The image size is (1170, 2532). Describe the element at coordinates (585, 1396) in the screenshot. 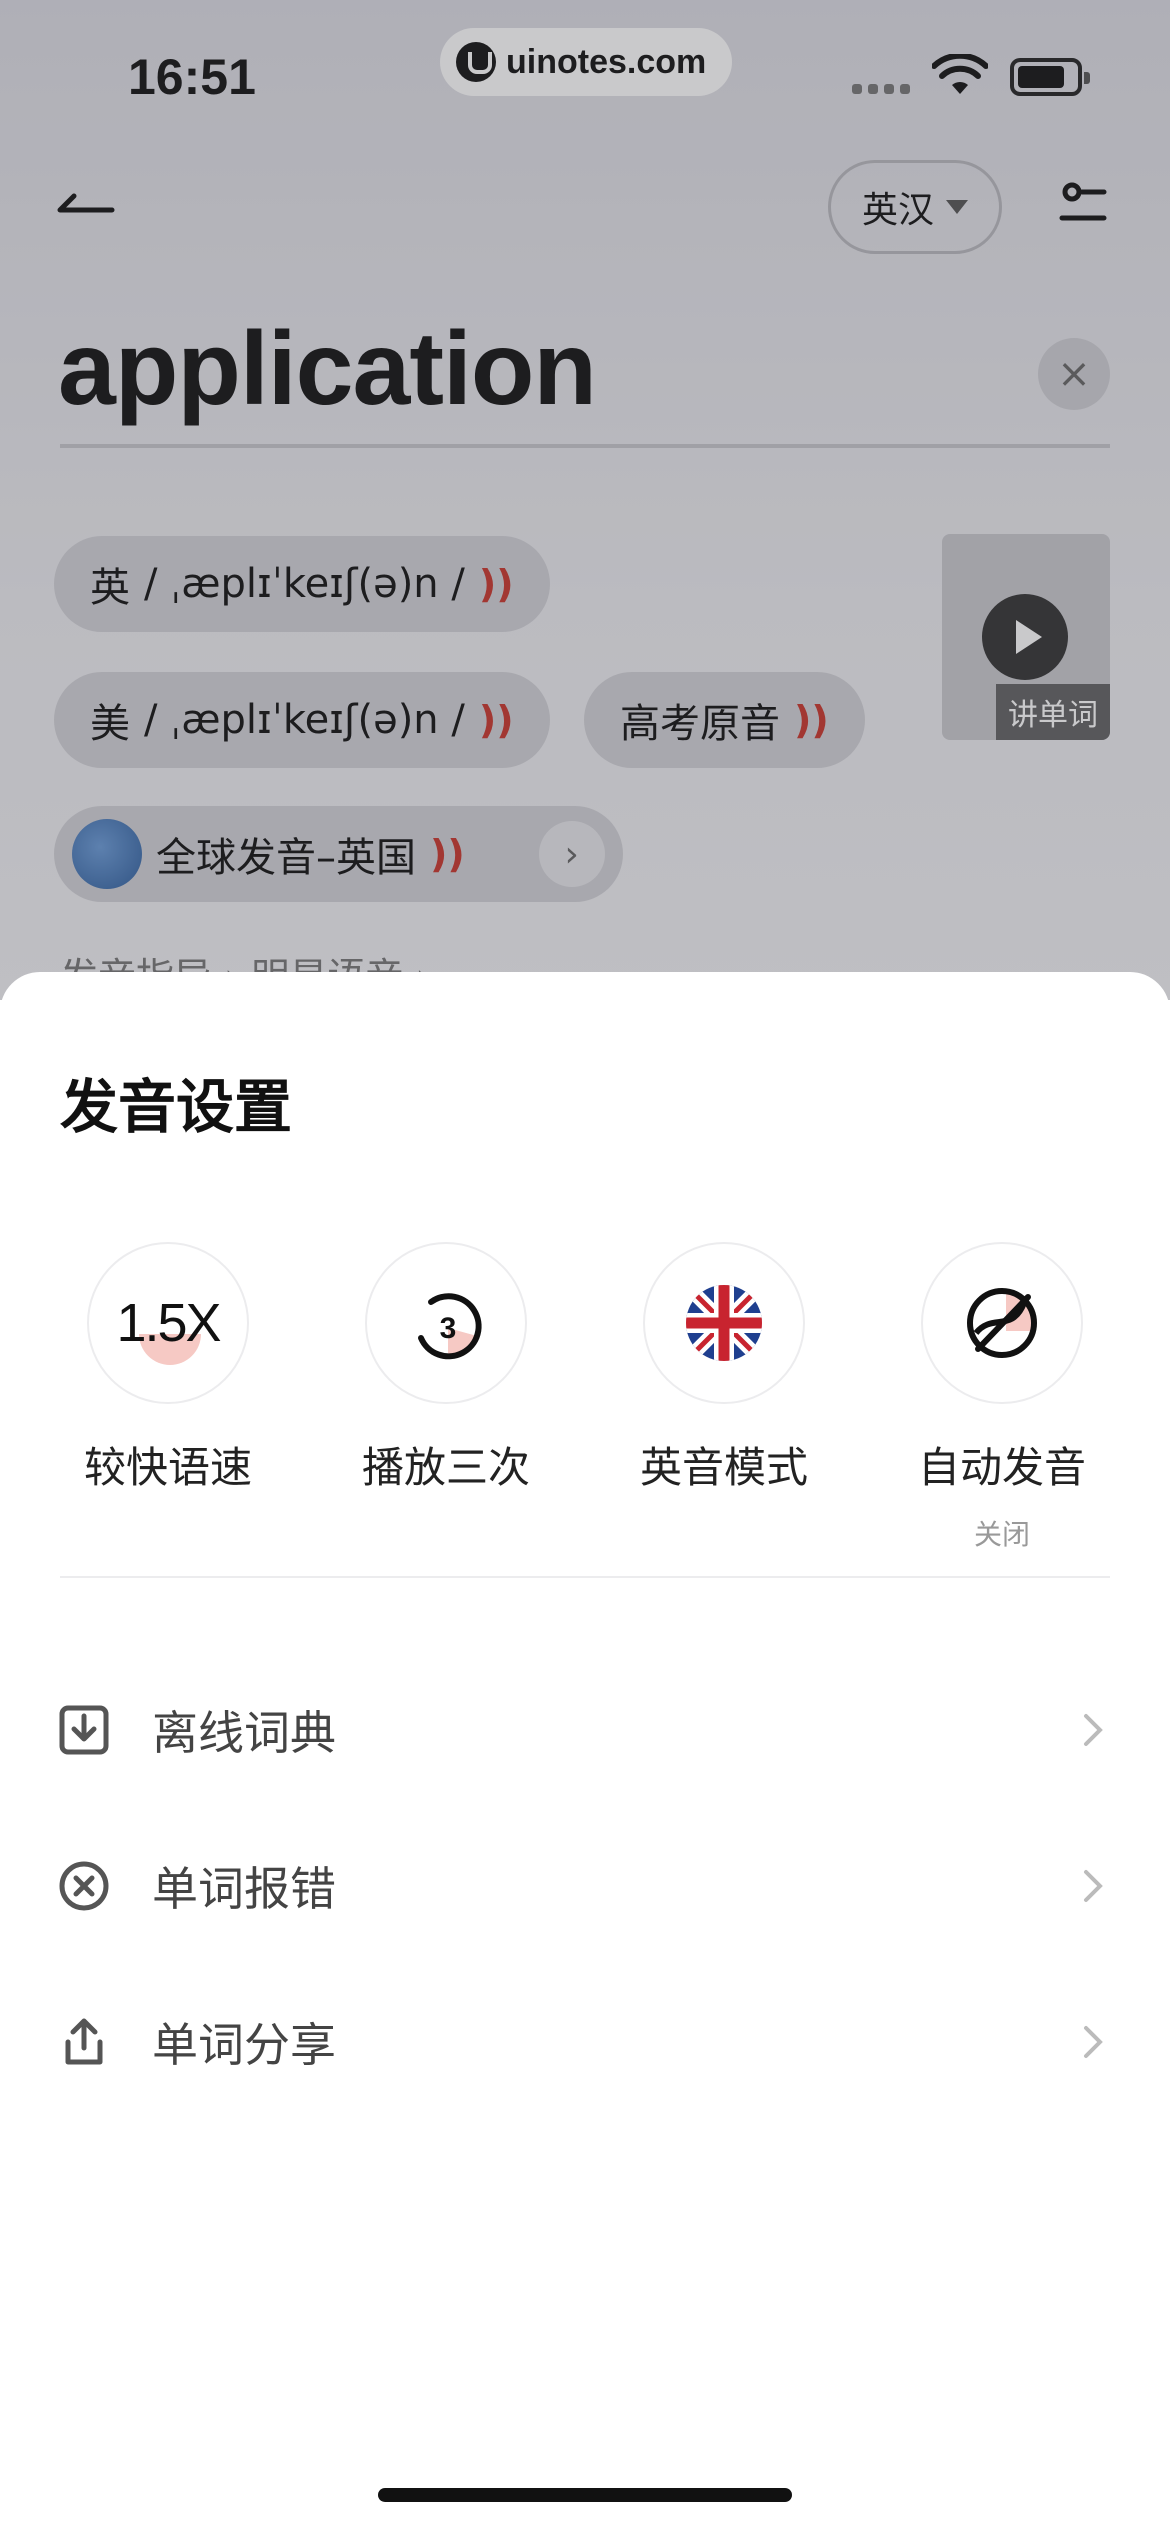

I see `pronunciation-options: 1.5X 较快语速 3 播放三次 英音模式 自动发音 关闭` at that location.